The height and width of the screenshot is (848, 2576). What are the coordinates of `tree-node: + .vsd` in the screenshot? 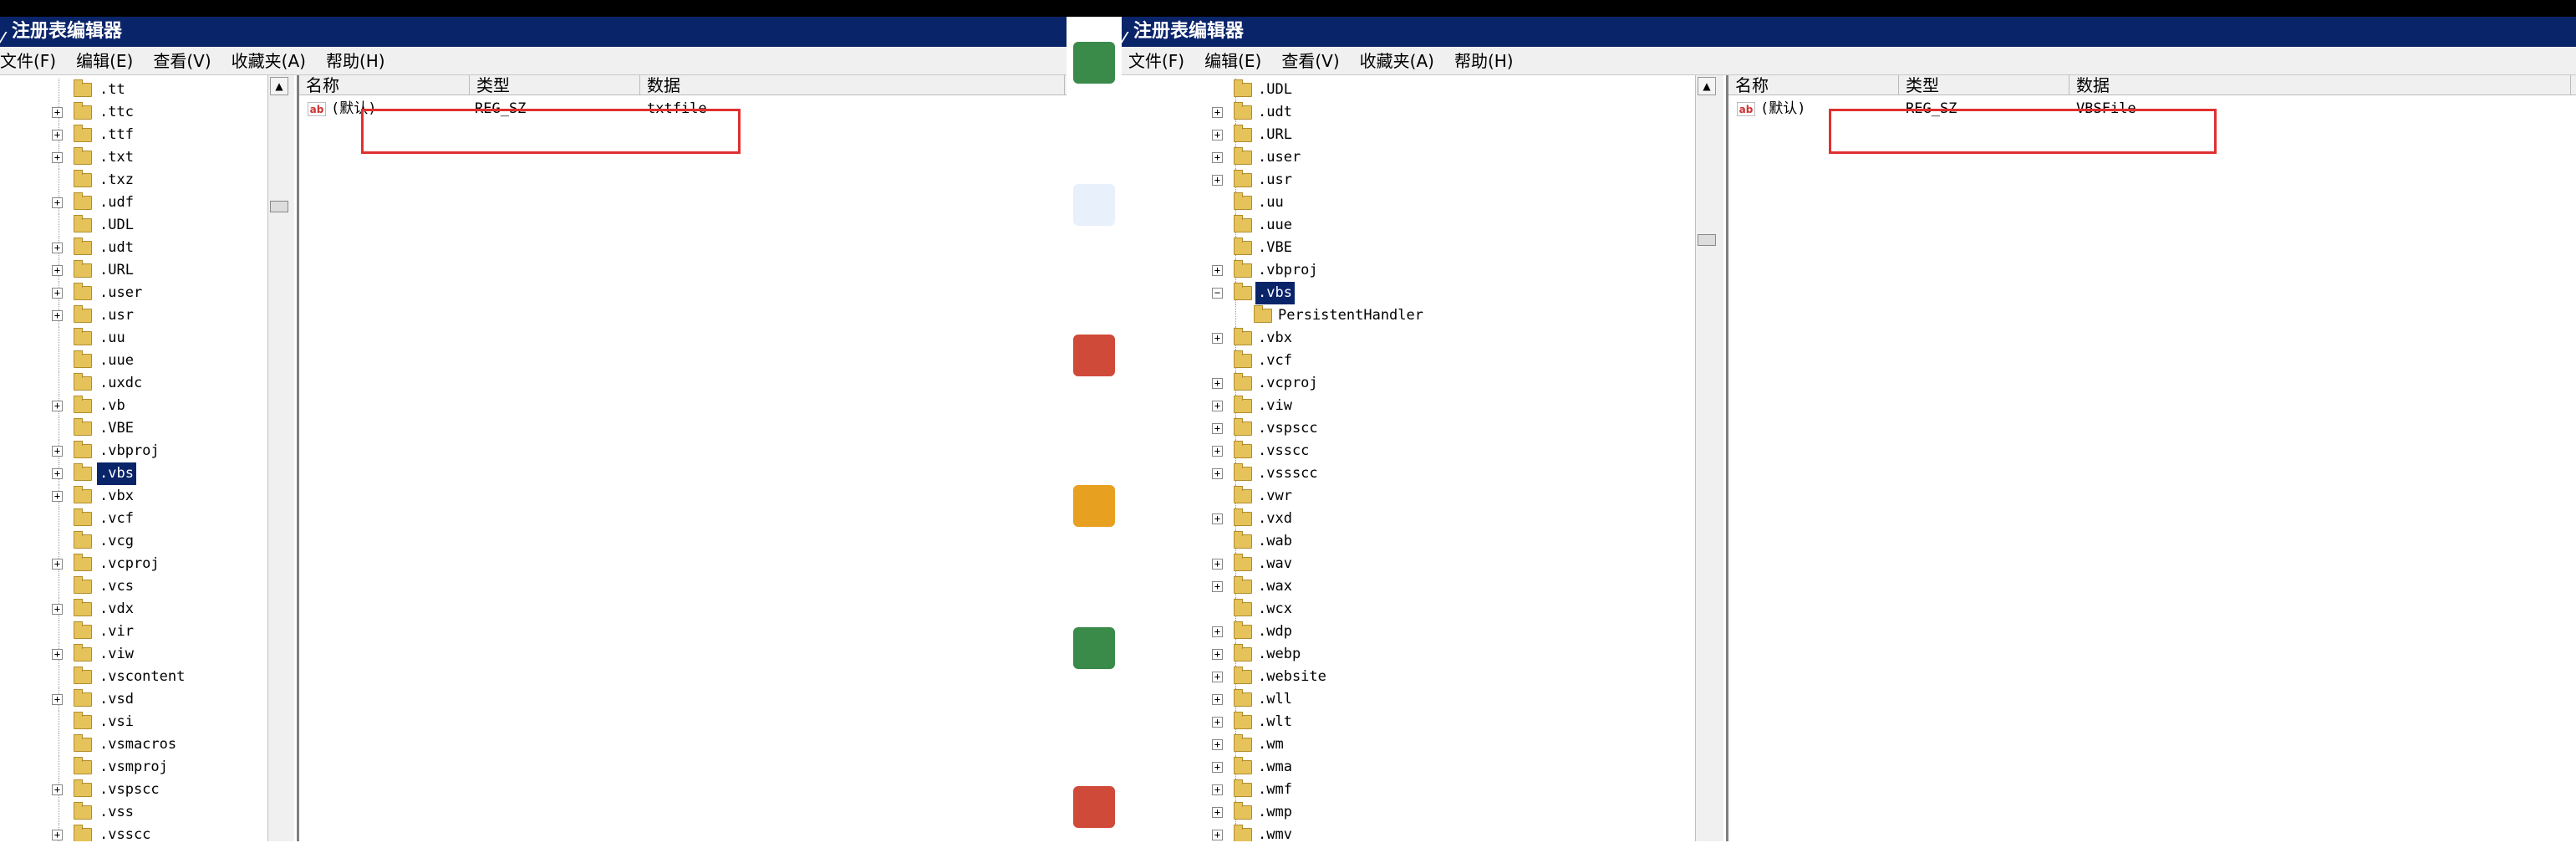 It's located at (148, 699).